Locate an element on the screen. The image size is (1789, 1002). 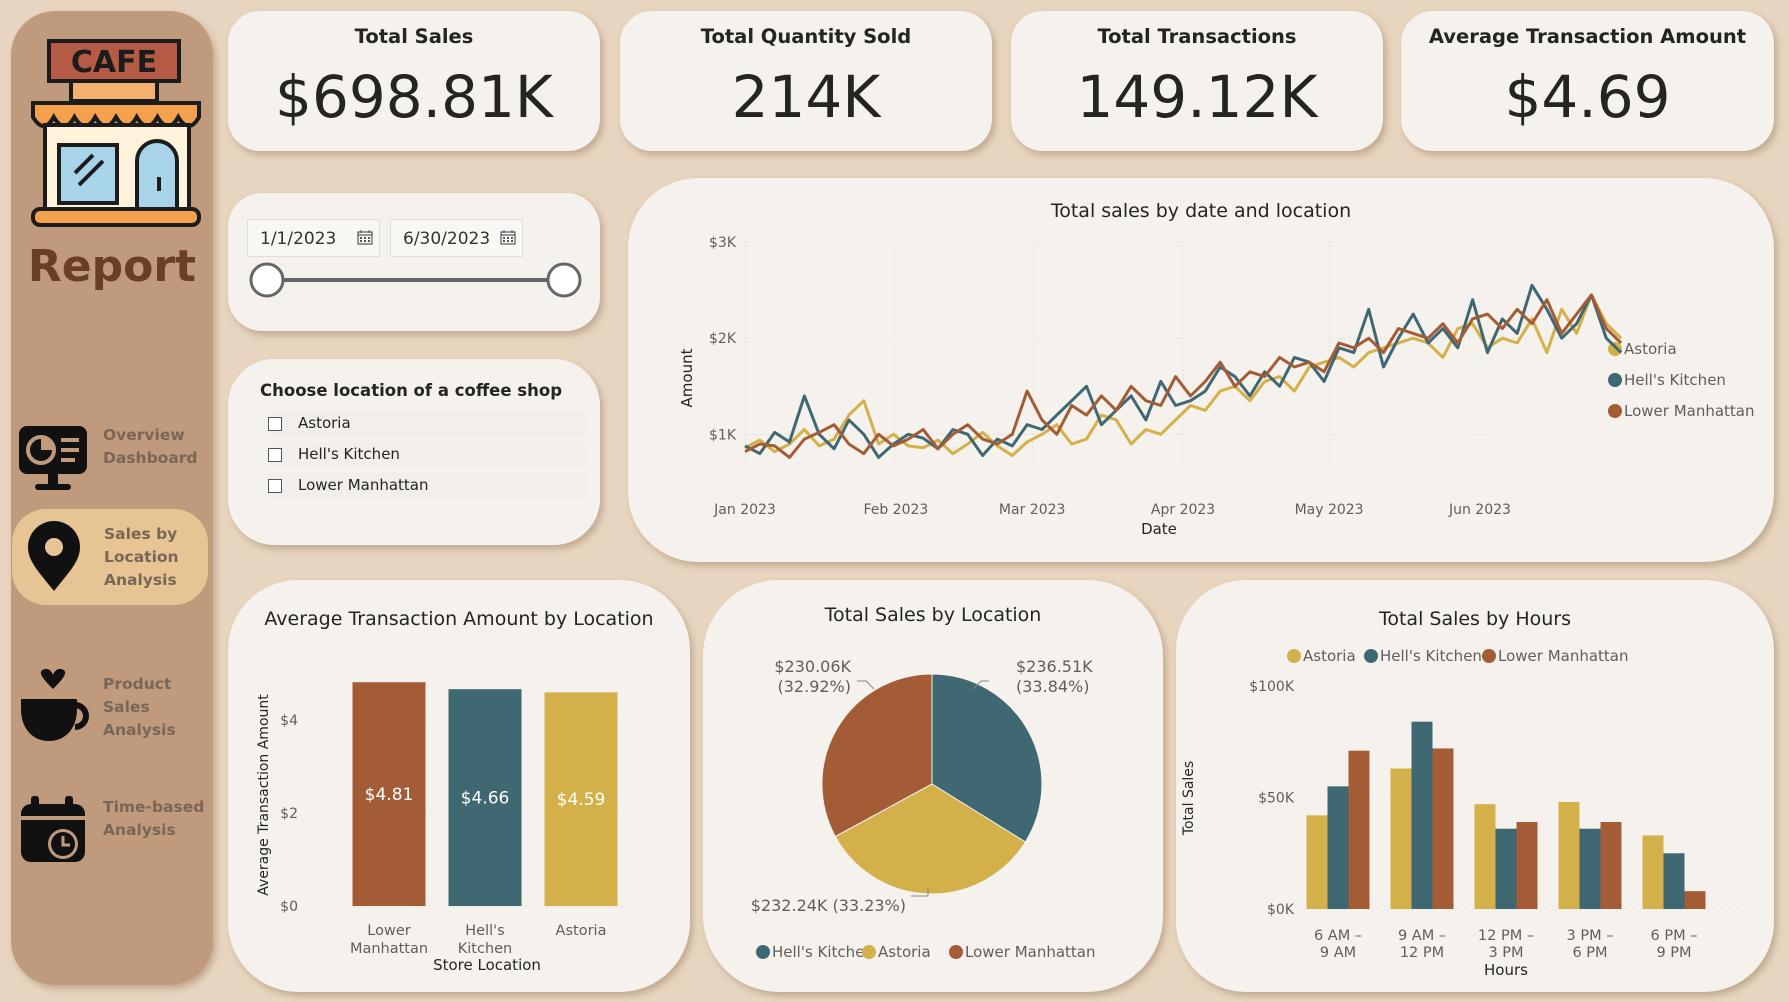
kpi-title: Total Quantity Sold is located at coordinates (806, 36).